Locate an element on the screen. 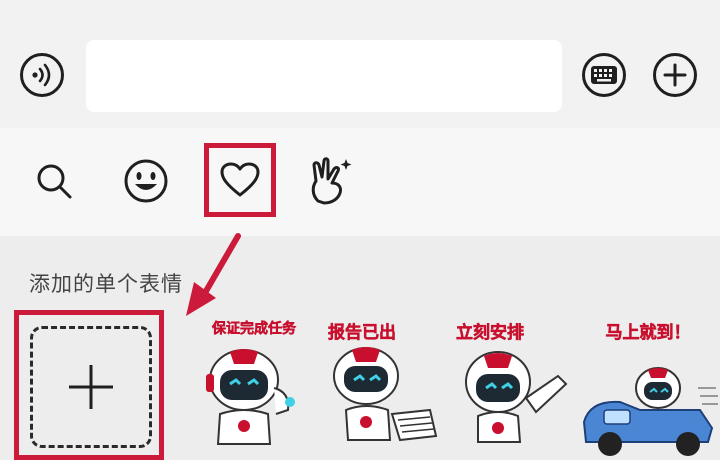 The image size is (720, 460). section-title: 添加的单个表情 is located at coordinates (106, 284).